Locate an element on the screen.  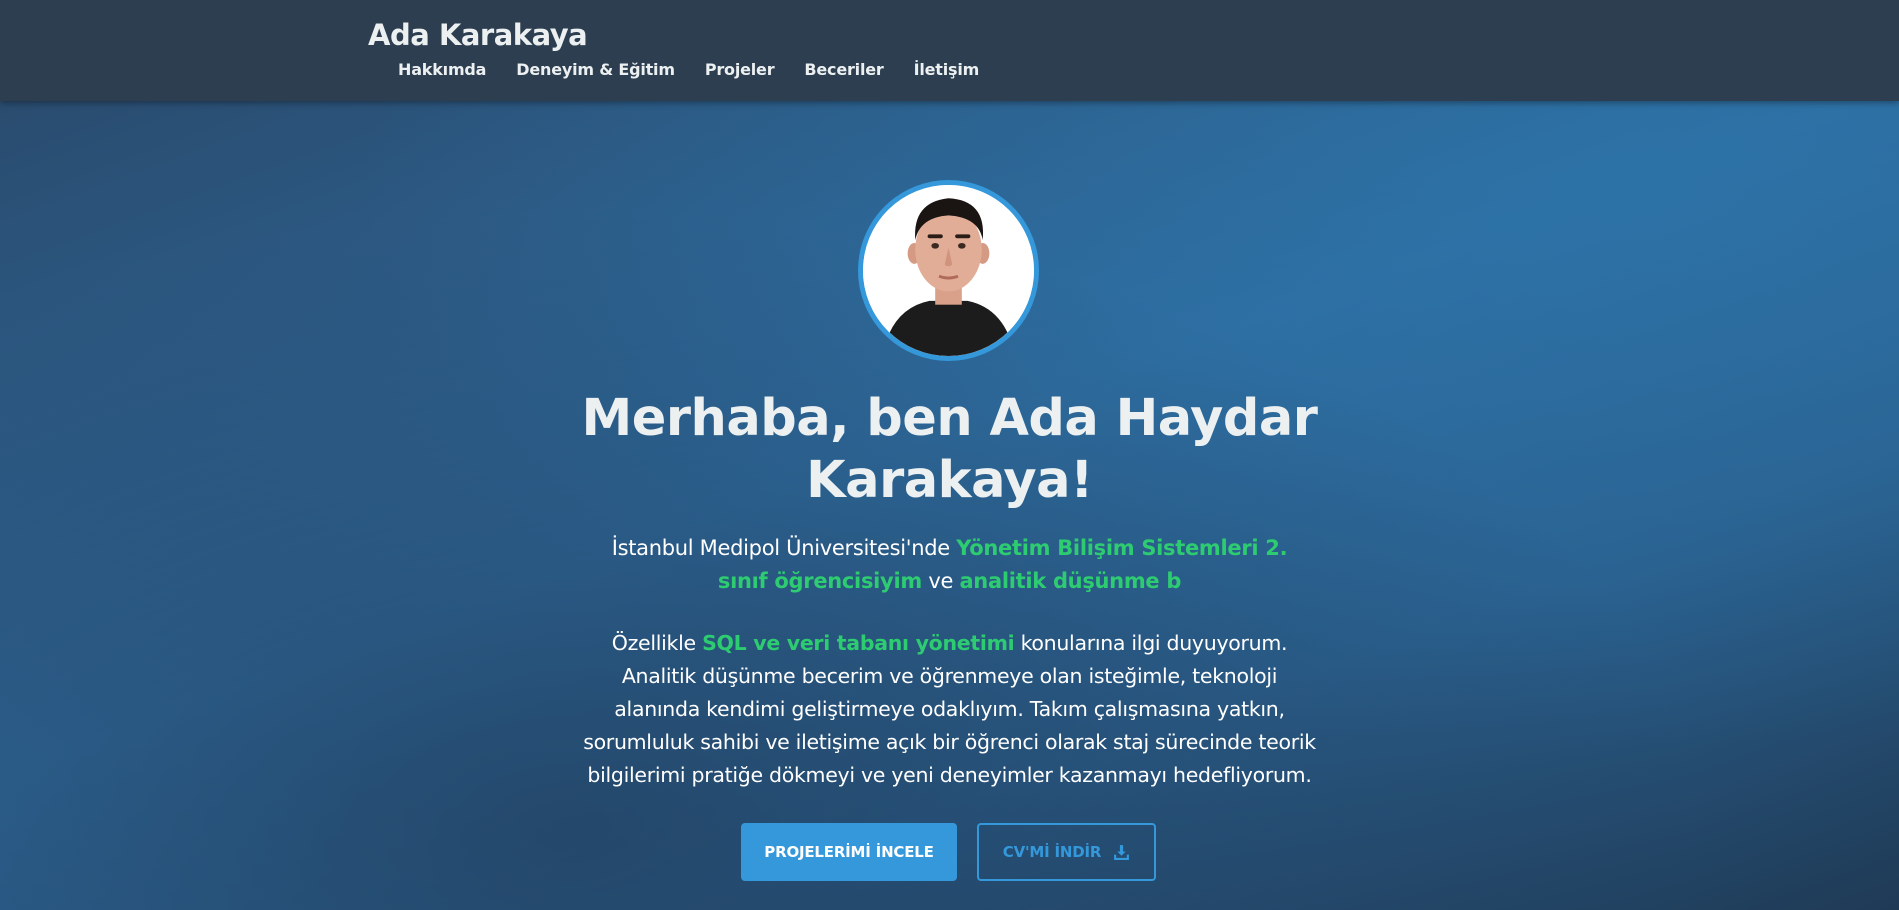
nav-link-beceriler: Beceriler is located at coordinates (843, 69).